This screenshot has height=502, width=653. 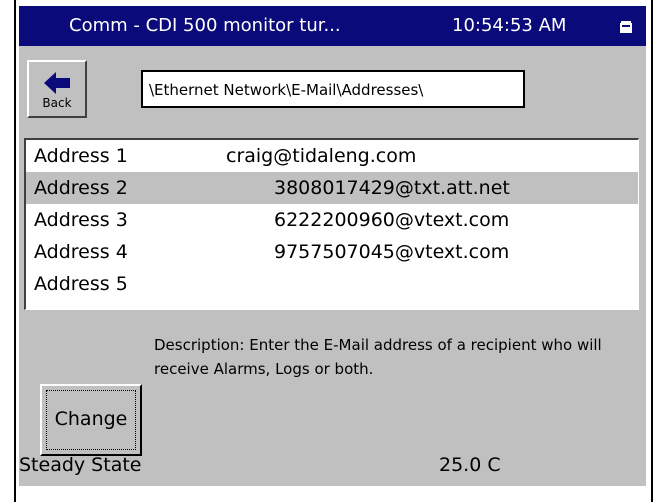 What do you see at coordinates (321, 156) in the screenshot?
I see `address-value: craig@tidaleng.com` at bounding box center [321, 156].